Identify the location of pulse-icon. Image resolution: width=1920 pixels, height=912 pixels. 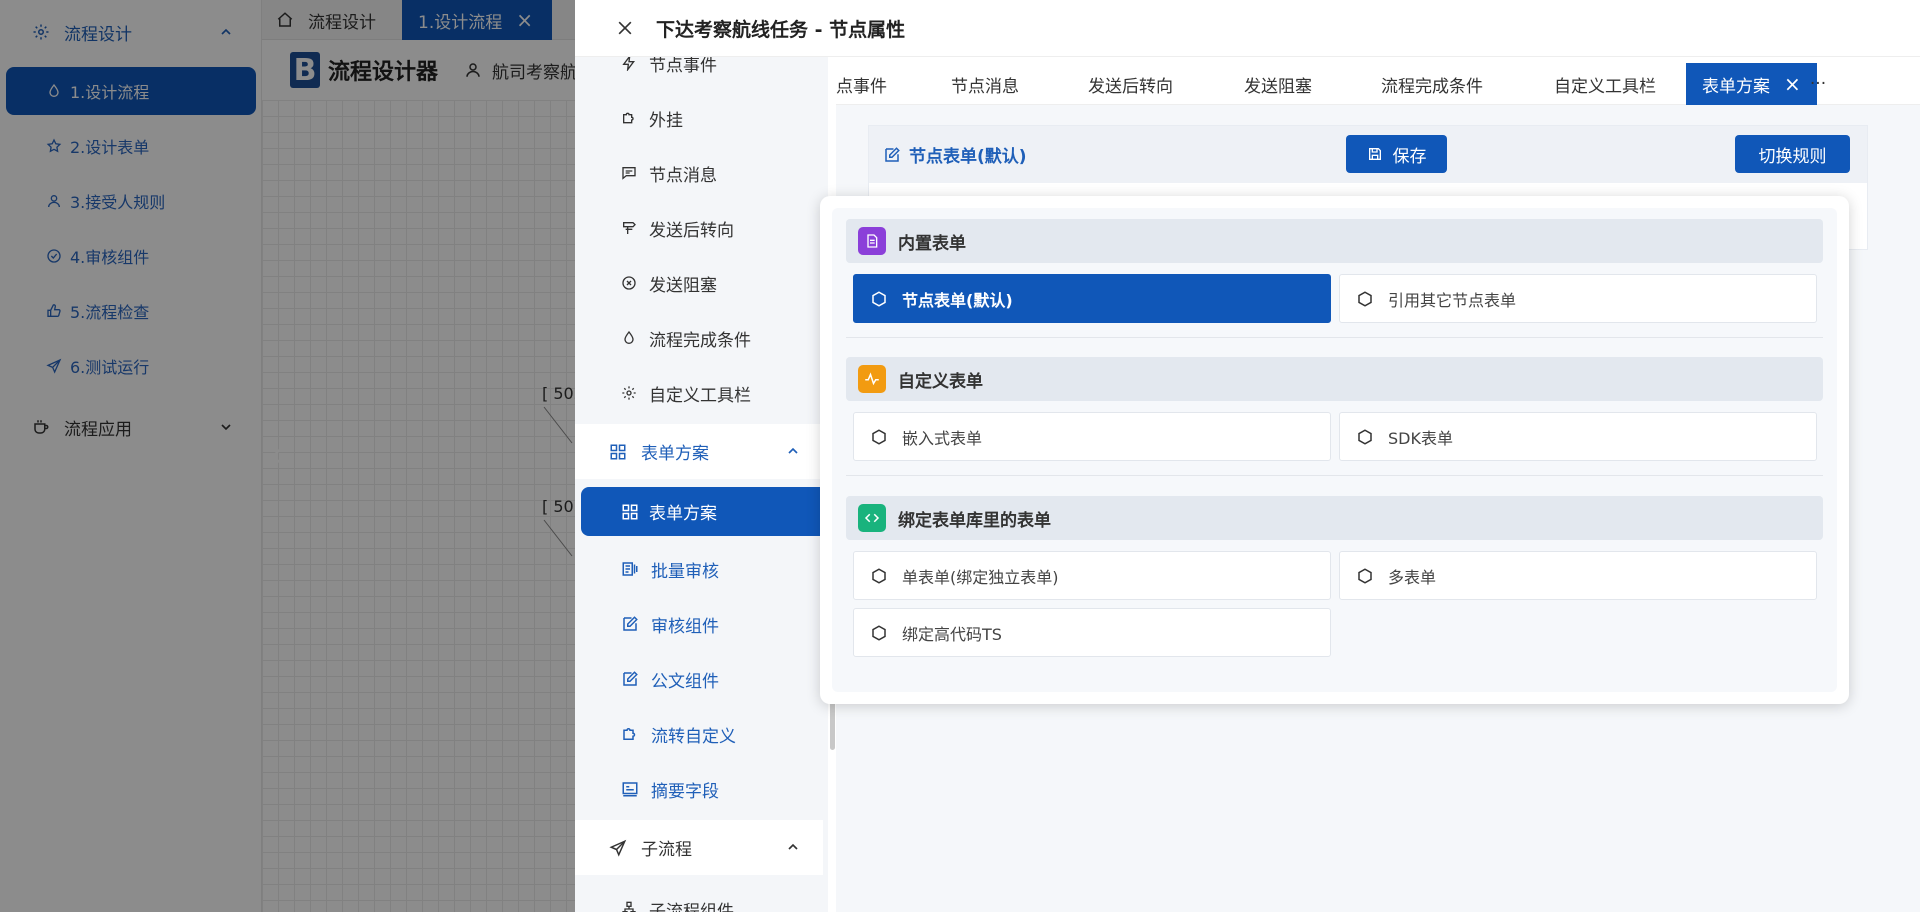
(872, 379).